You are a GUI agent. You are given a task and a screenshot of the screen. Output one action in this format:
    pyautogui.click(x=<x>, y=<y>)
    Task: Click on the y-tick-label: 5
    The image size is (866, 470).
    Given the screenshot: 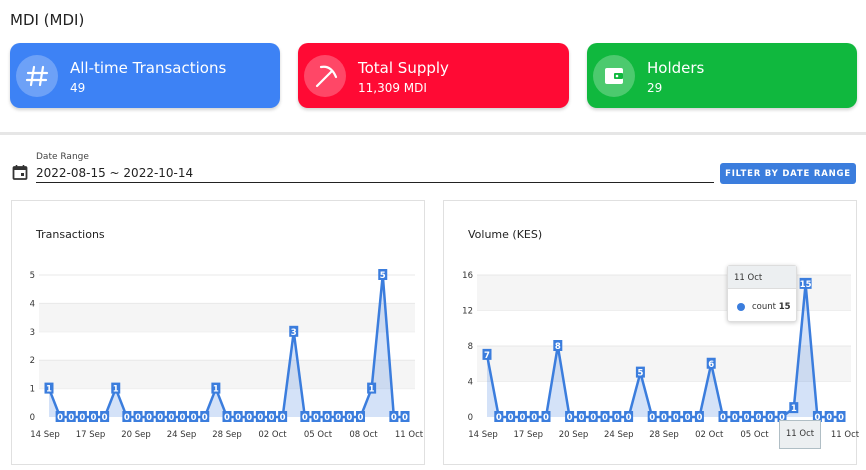 What is the action you would take?
    pyautogui.click(x=32, y=276)
    